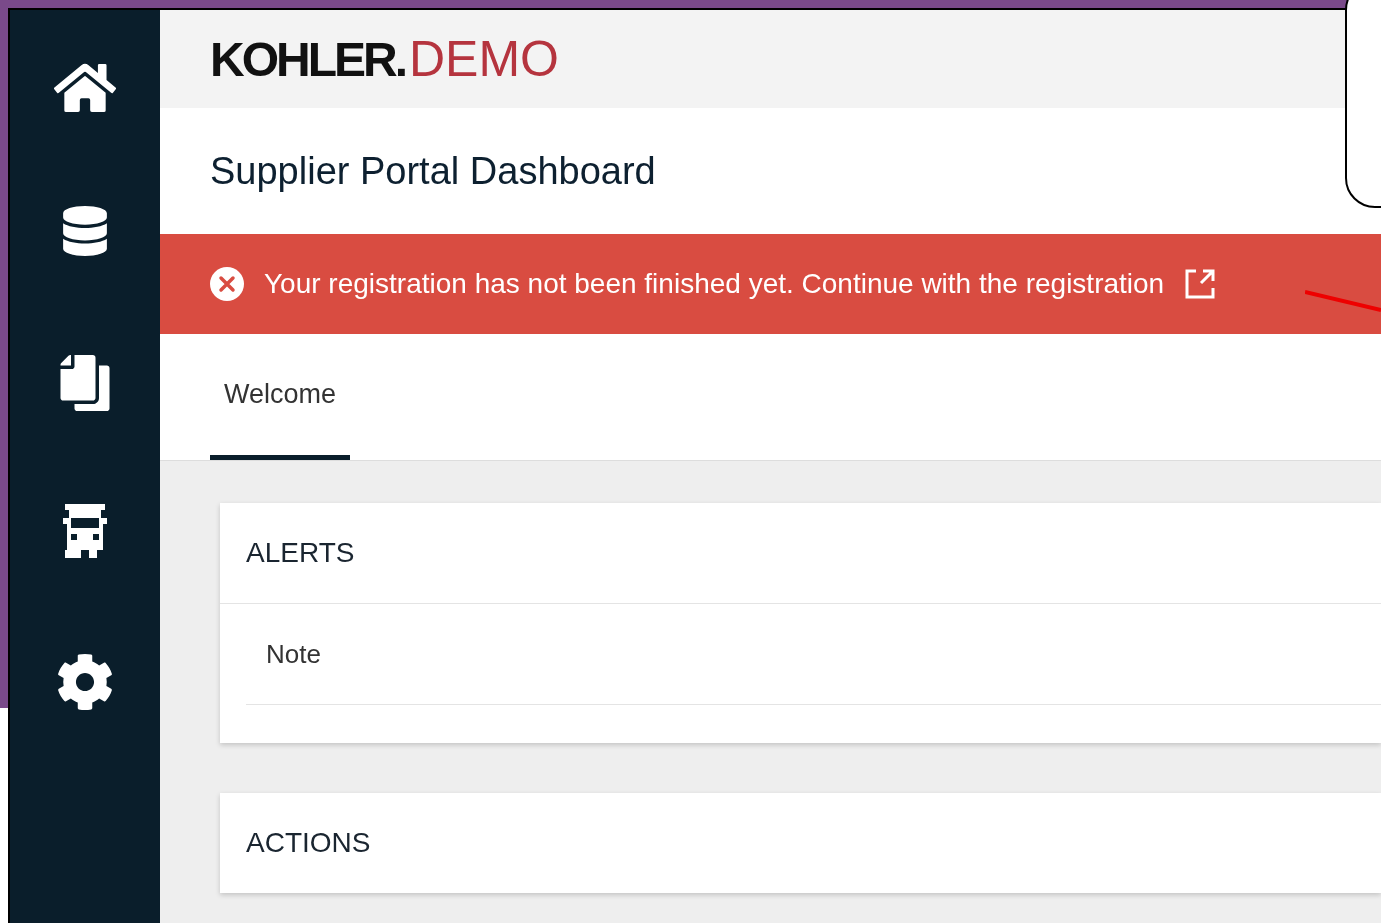 This screenshot has height=923, width=1381. Describe the element at coordinates (433, 171) in the screenshot. I see `page-title: Supplier Portal Dashboard` at that location.